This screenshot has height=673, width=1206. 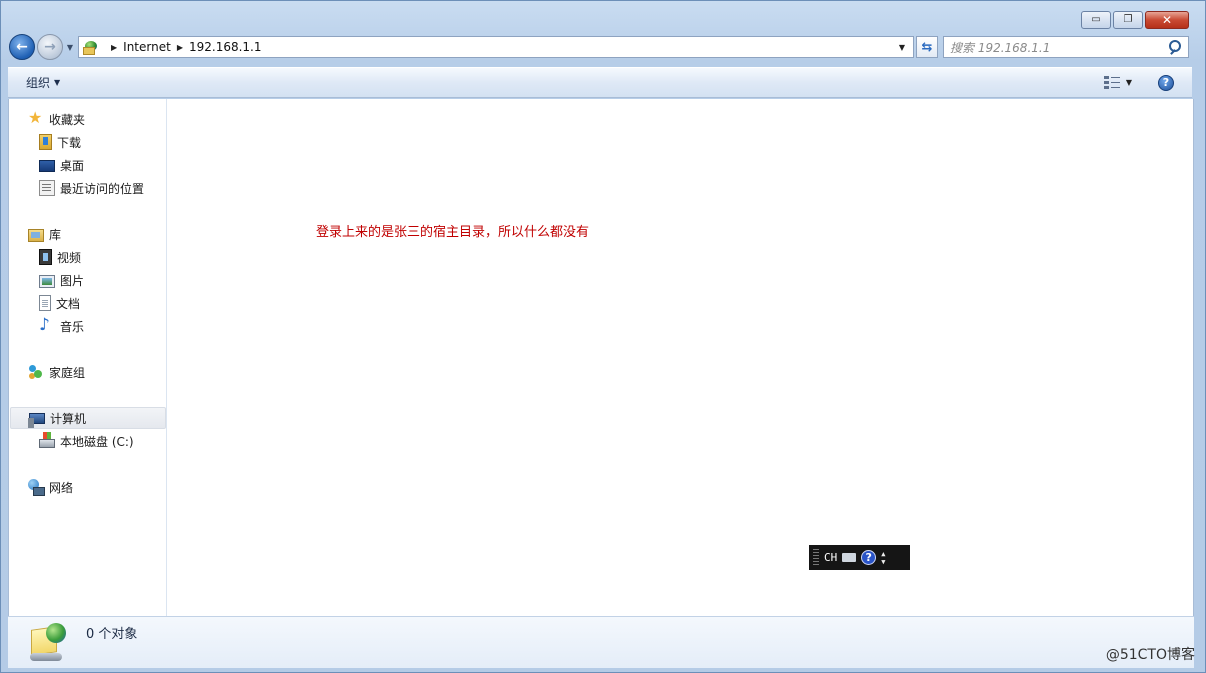 I want to click on forward-arrow-icon: →, so click(x=50, y=47).